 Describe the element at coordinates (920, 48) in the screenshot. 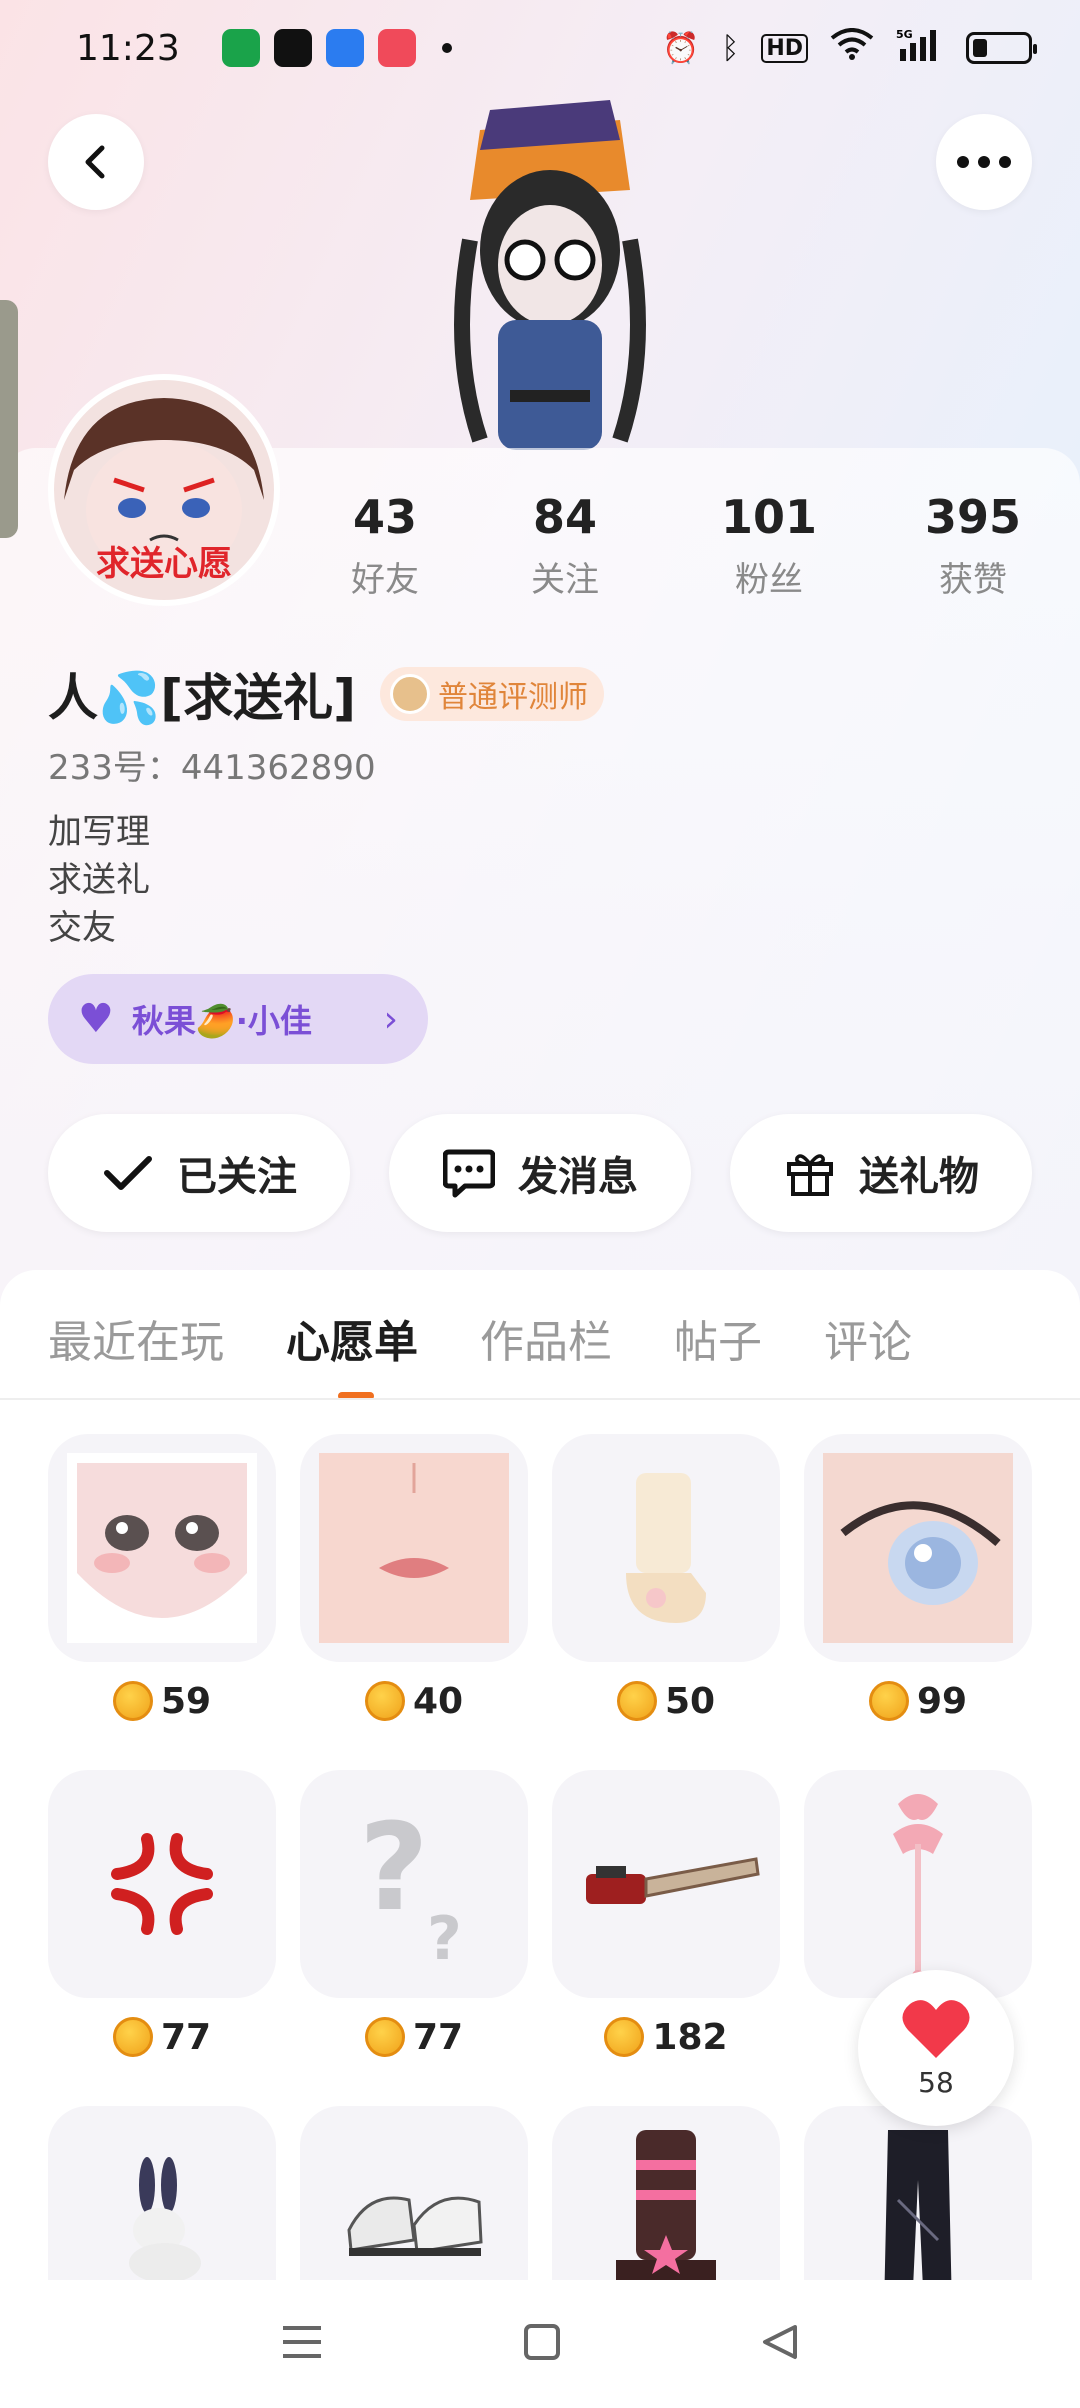

I see `signal-icon: 5G` at that location.